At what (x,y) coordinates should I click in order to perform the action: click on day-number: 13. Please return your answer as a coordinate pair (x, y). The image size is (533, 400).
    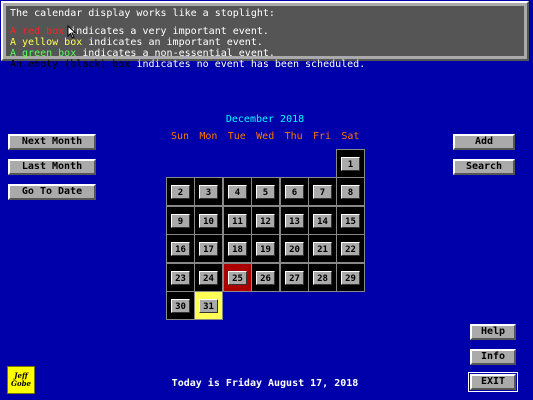
    Looking at the image, I should click on (294, 221).